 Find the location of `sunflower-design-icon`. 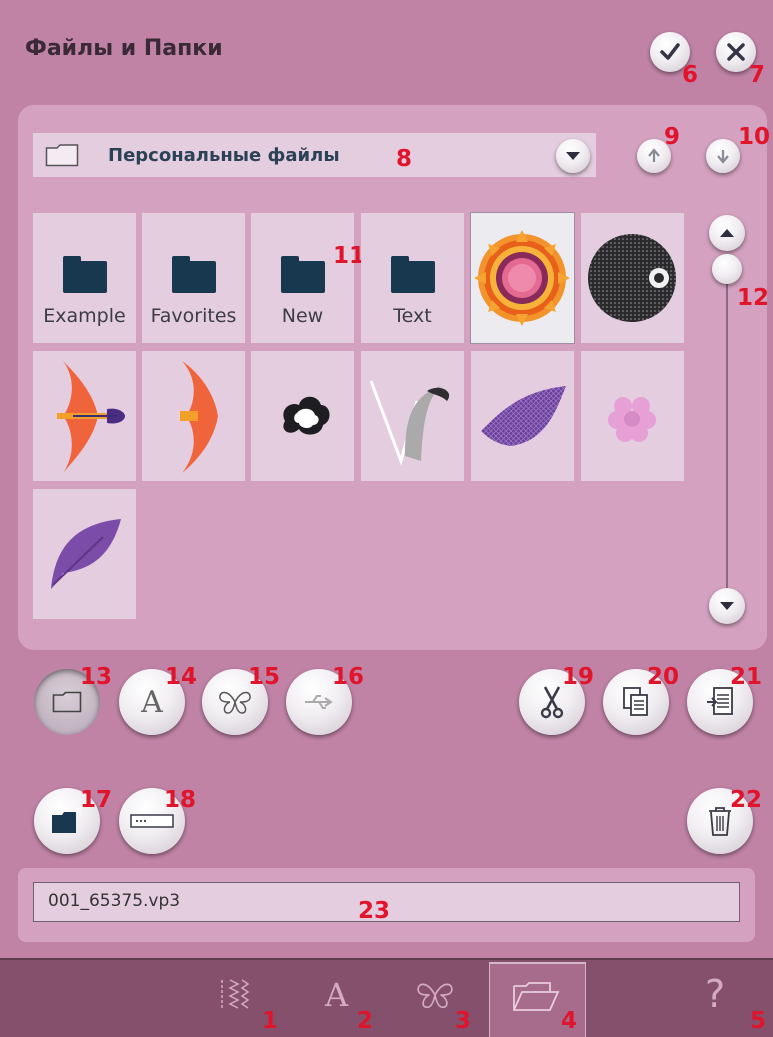

sunflower-design-icon is located at coordinates (522, 278).